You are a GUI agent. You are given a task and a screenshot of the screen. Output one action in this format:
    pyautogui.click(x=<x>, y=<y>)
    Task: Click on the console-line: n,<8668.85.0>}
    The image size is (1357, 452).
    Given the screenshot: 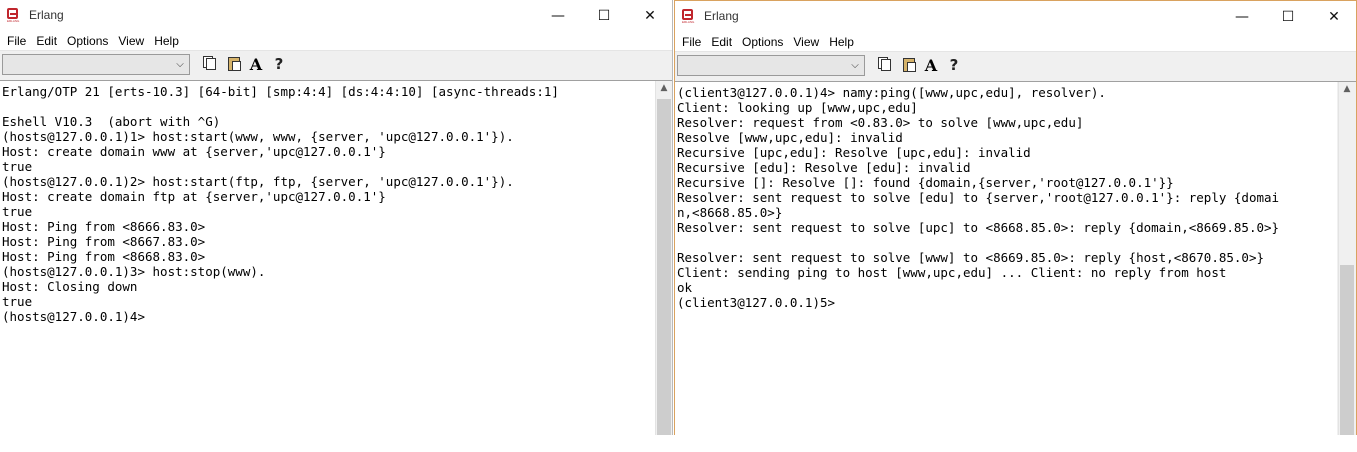 What is the action you would take?
    pyautogui.click(x=730, y=212)
    